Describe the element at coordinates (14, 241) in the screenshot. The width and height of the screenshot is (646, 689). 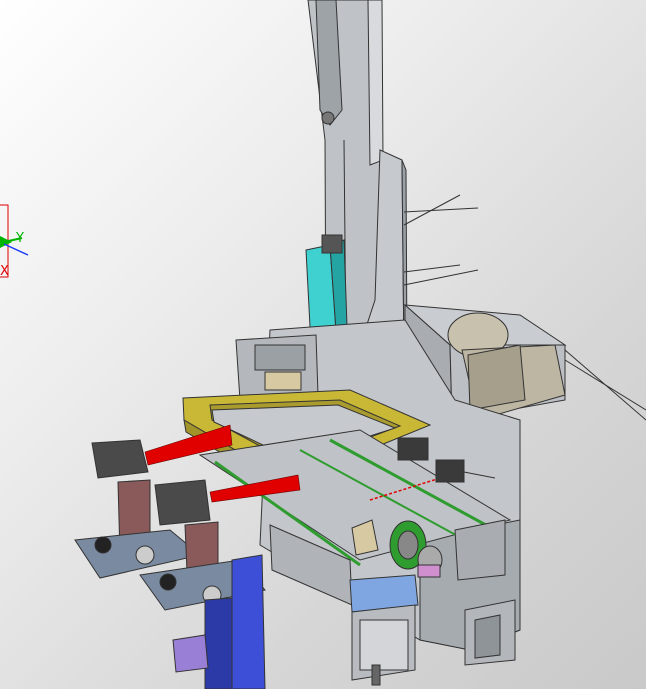
I see `coordinate-triad: Y X` at that location.